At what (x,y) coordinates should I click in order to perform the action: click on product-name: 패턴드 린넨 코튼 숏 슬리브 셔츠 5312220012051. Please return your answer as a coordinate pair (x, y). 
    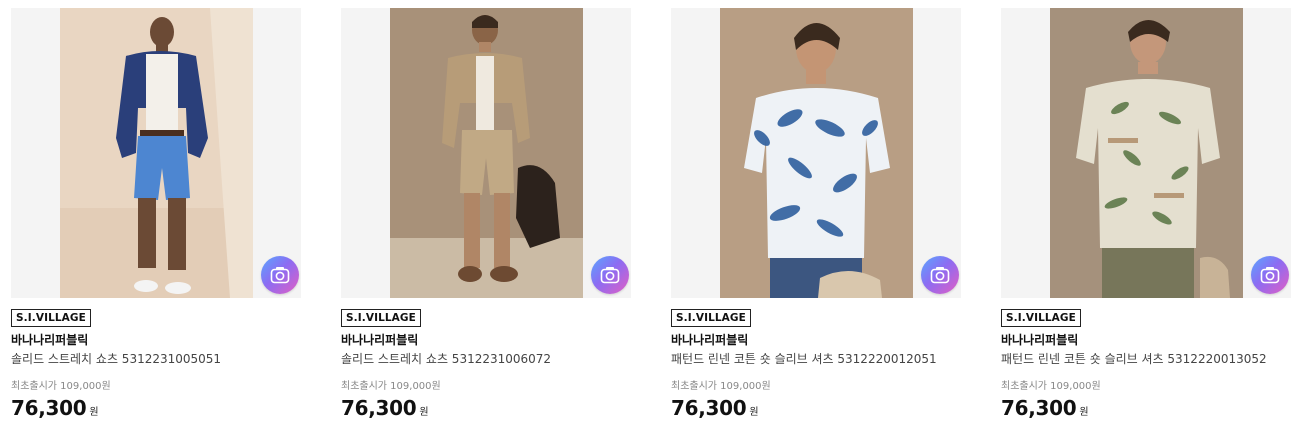
    Looking at the image, I should click on (816, 359).